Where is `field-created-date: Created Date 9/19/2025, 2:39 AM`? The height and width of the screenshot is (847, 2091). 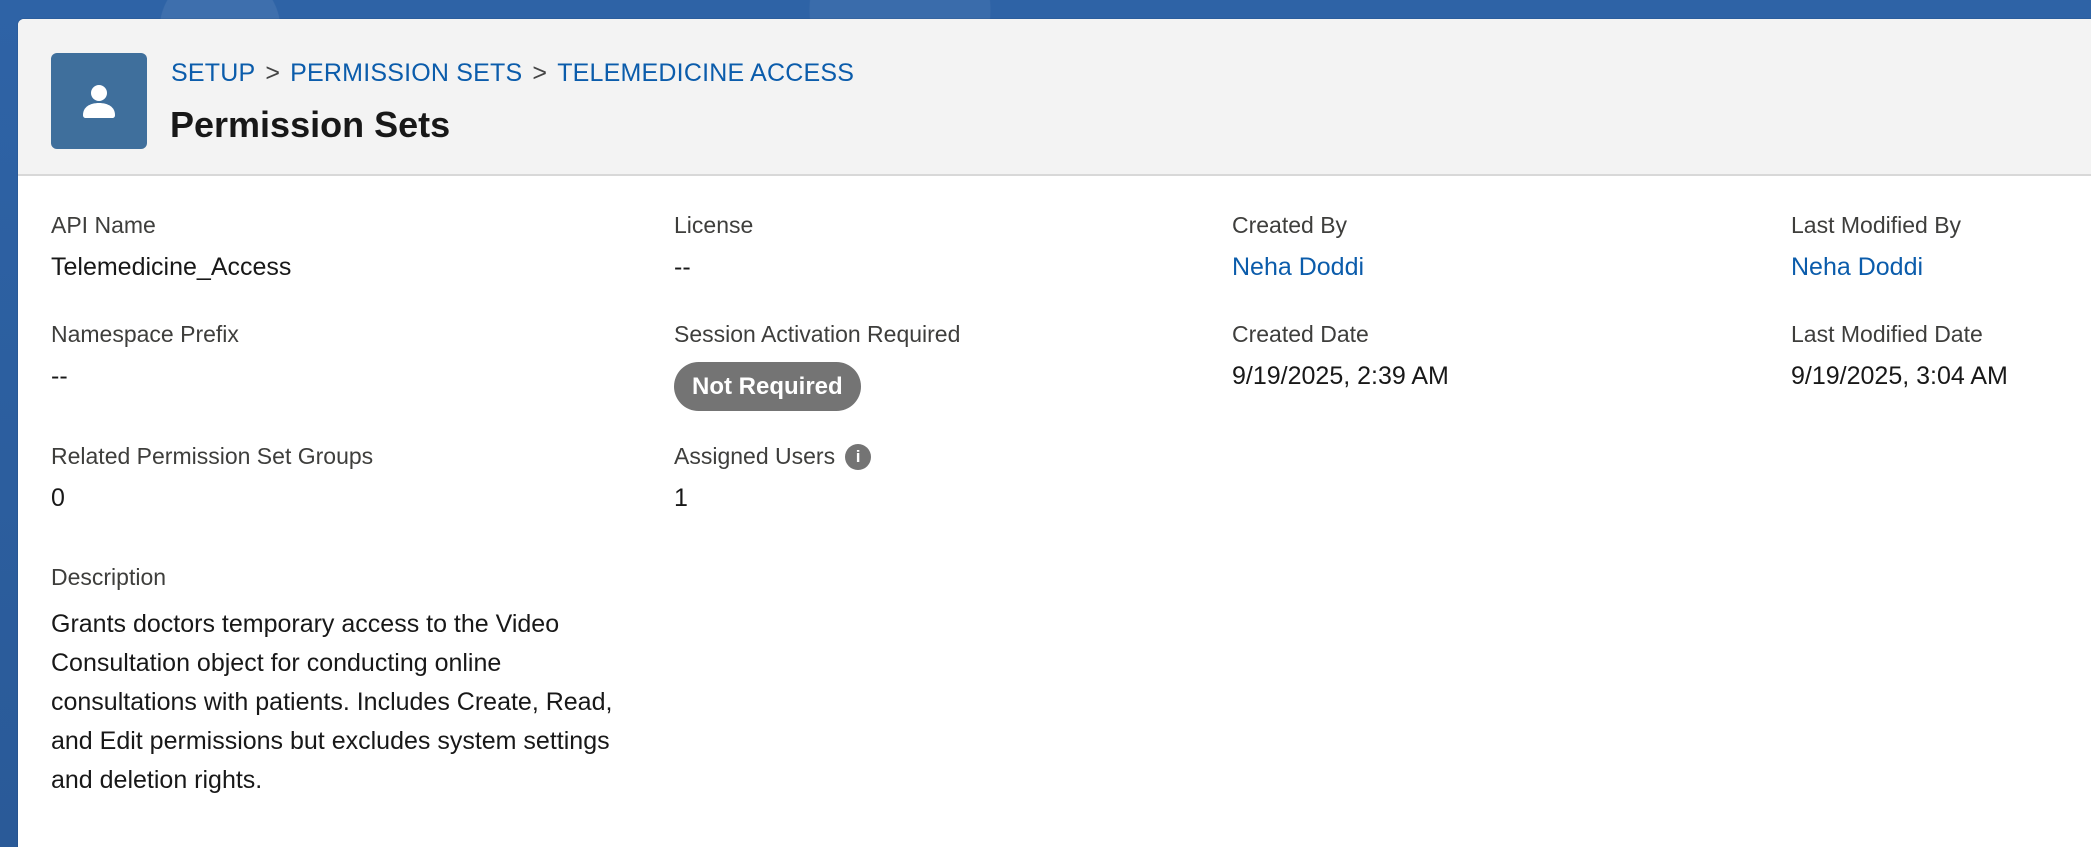 field-created-date: Created Date 9/19/2025, 2:39 AM is located at coordinates (1512, 356).